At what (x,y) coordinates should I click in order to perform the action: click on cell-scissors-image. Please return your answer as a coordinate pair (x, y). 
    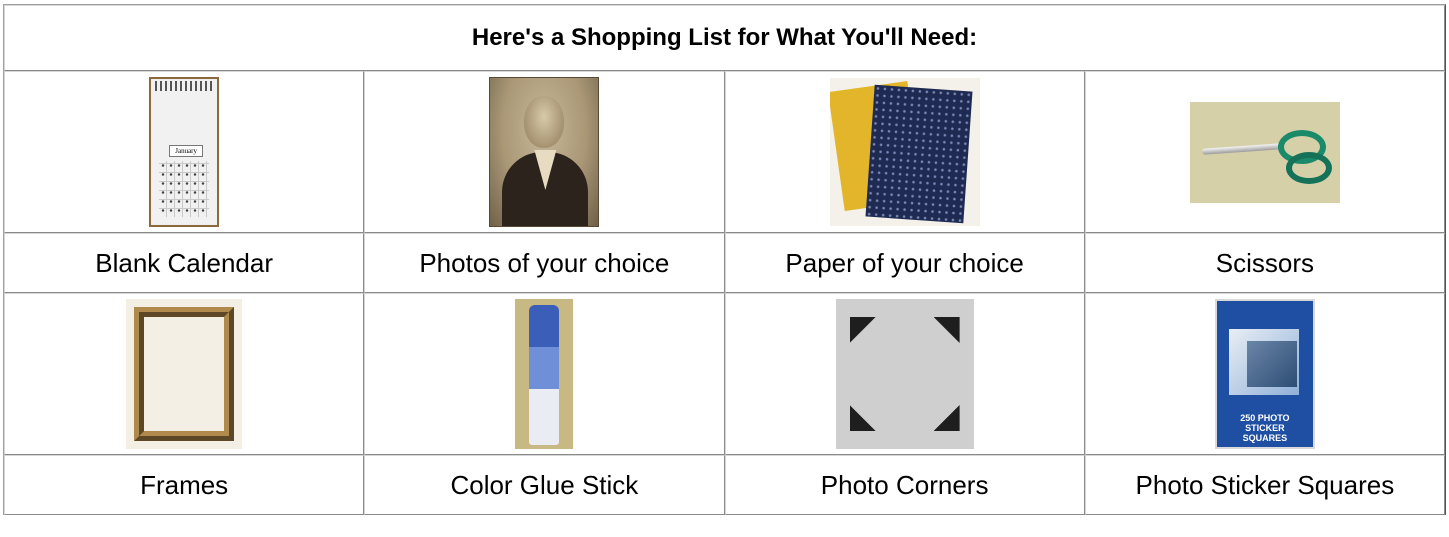
    Looking at the image, I should click on (1264, 152).